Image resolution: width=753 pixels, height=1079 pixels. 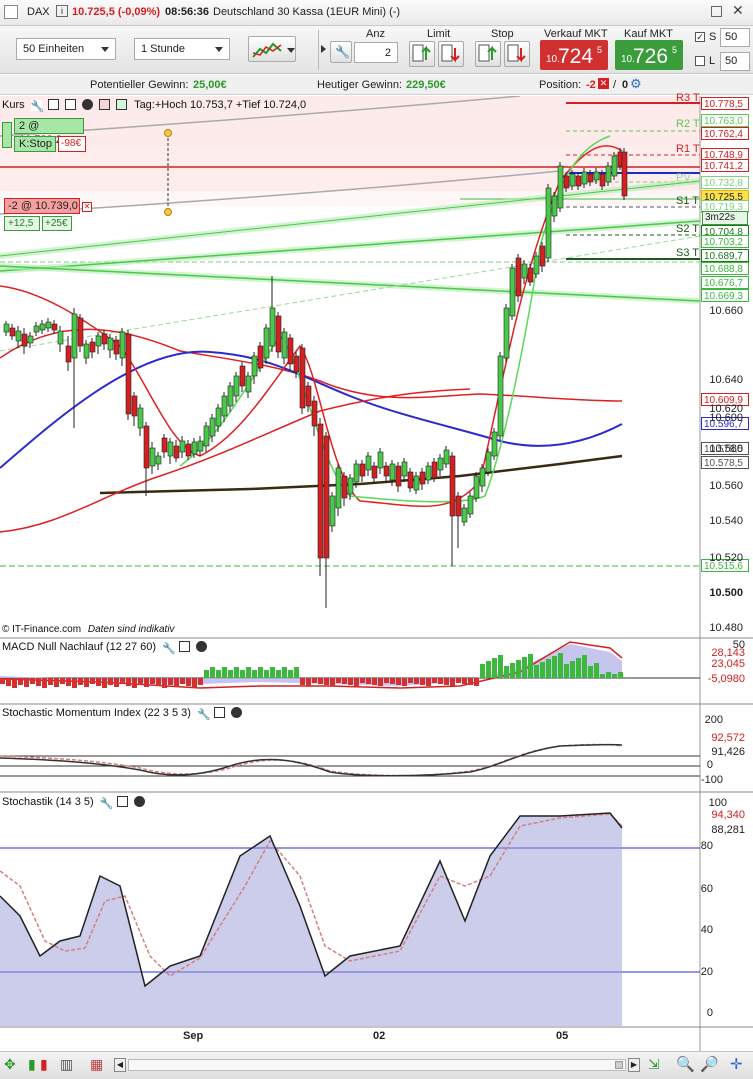 What do you see at coordinates (66, 49) in the screenshot?
I see `units-select: 50 Einheiten` at bounding box center [66, 49].